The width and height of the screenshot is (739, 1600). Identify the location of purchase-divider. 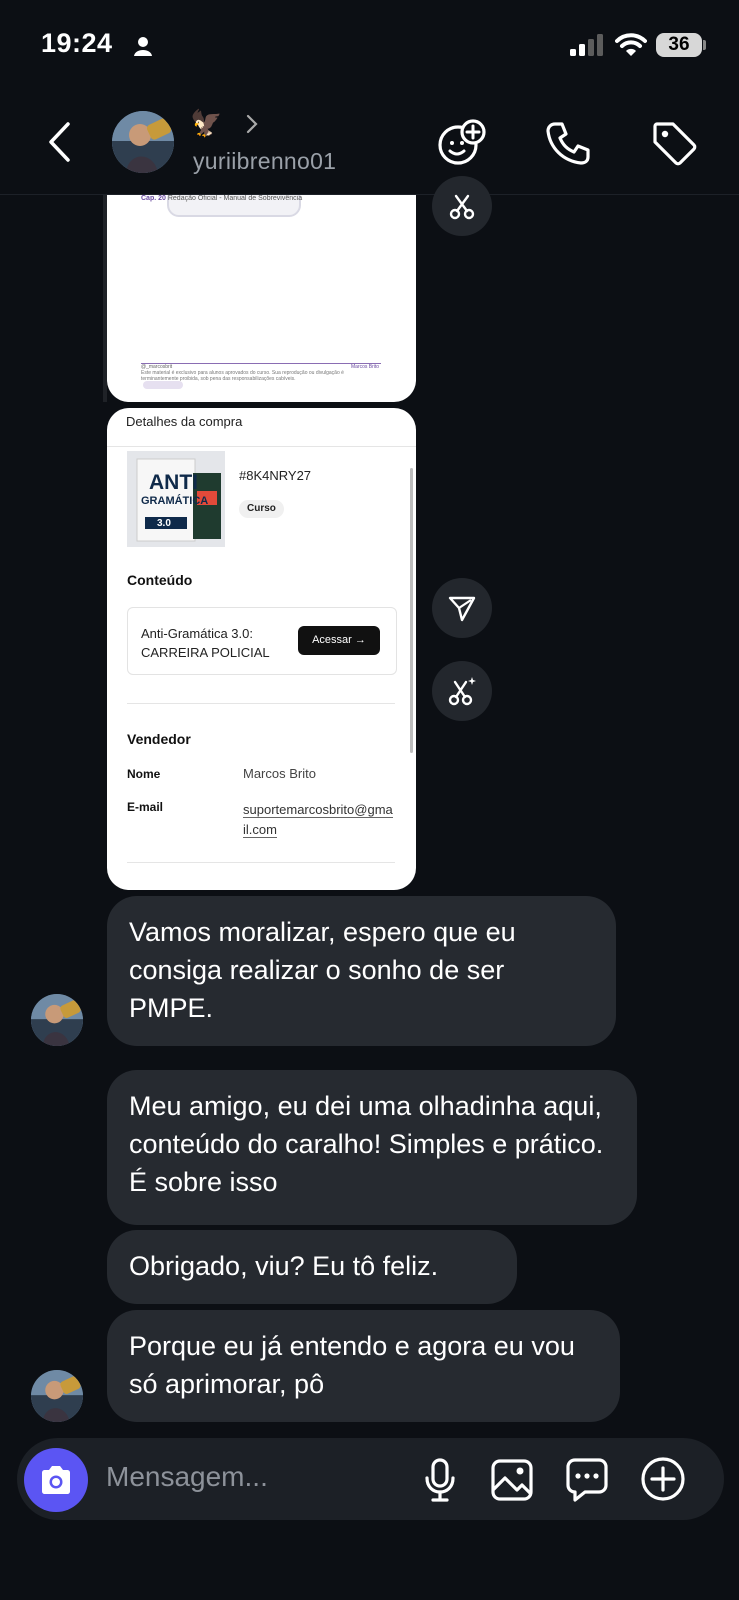
(261, 446).